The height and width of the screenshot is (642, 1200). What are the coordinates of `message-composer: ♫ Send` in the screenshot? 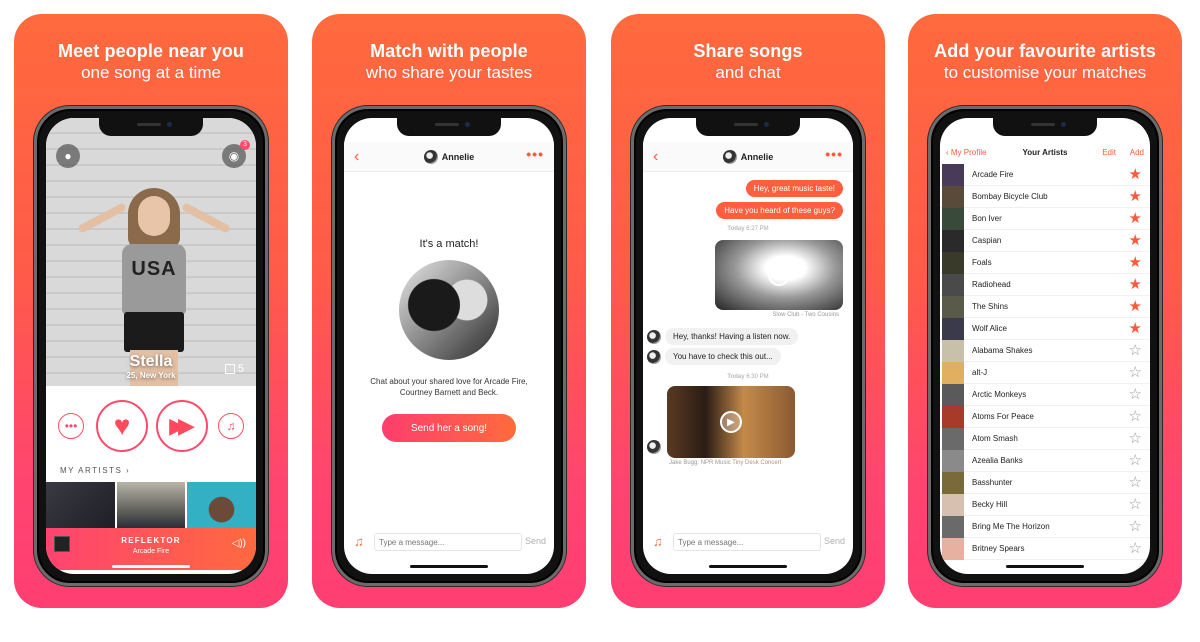 It's located at (748, 543).